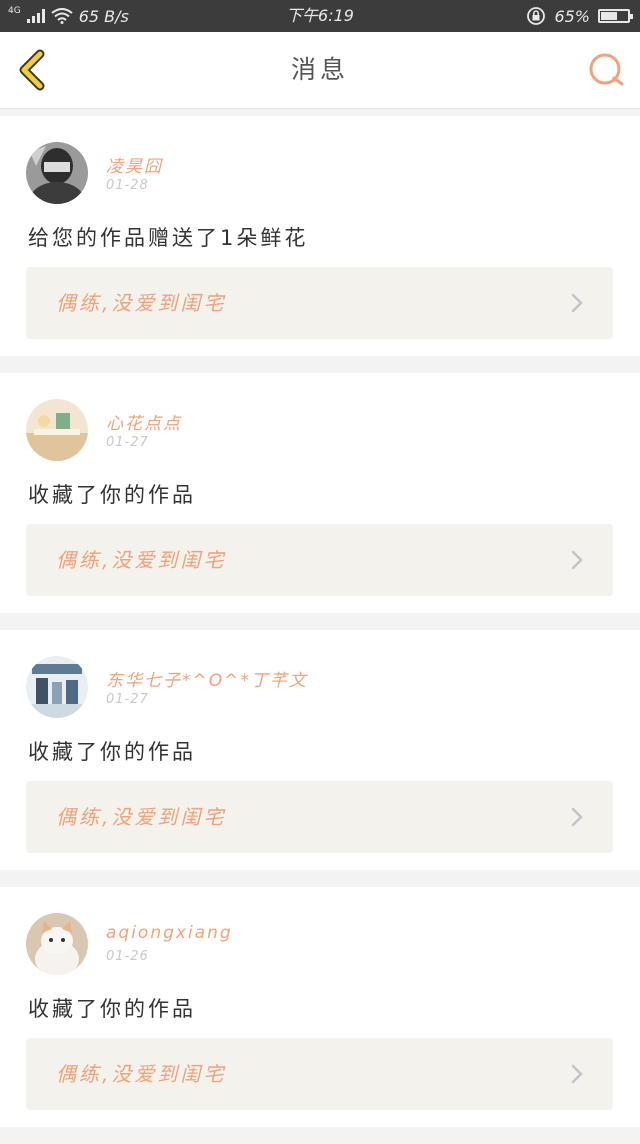 This screenshot has width=640, height=1144. I want to click on battery-percent: 65%, so click(572, 16).